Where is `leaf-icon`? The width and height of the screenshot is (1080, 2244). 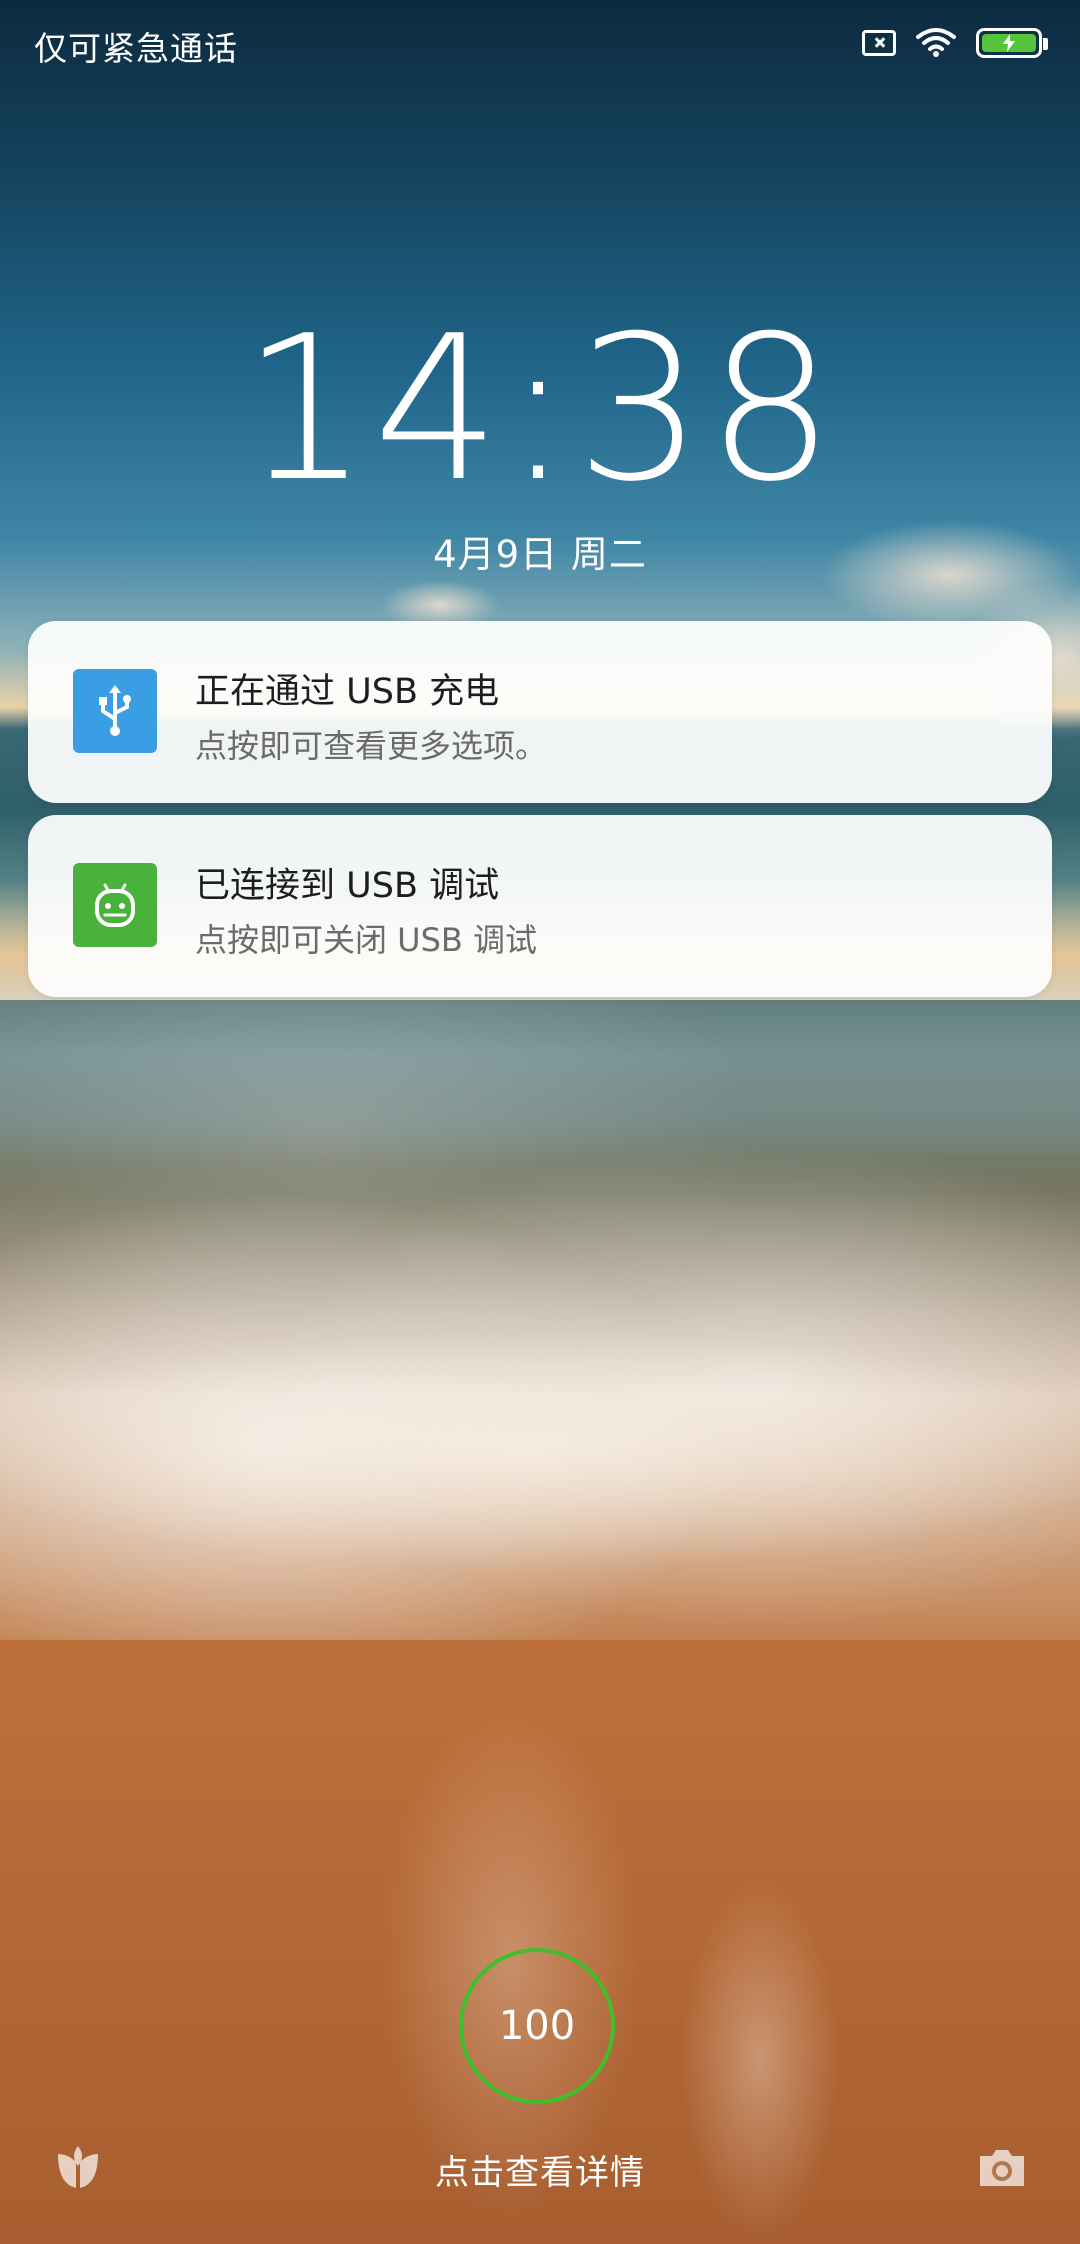 leaf-icon is located at coordinates (78, 2168).